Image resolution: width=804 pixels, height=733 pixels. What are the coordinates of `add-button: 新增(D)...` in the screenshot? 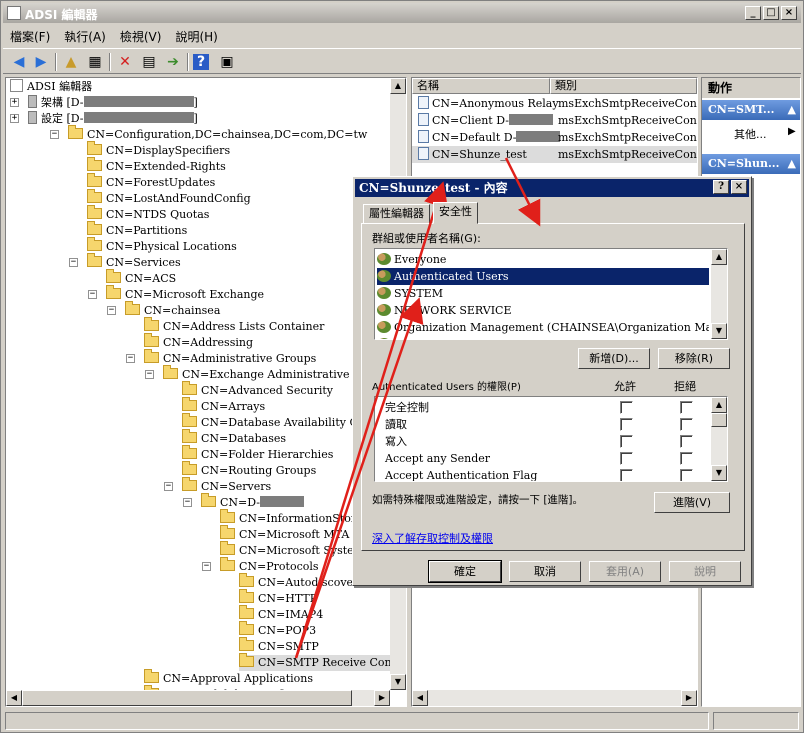 It's located at (614, 358).